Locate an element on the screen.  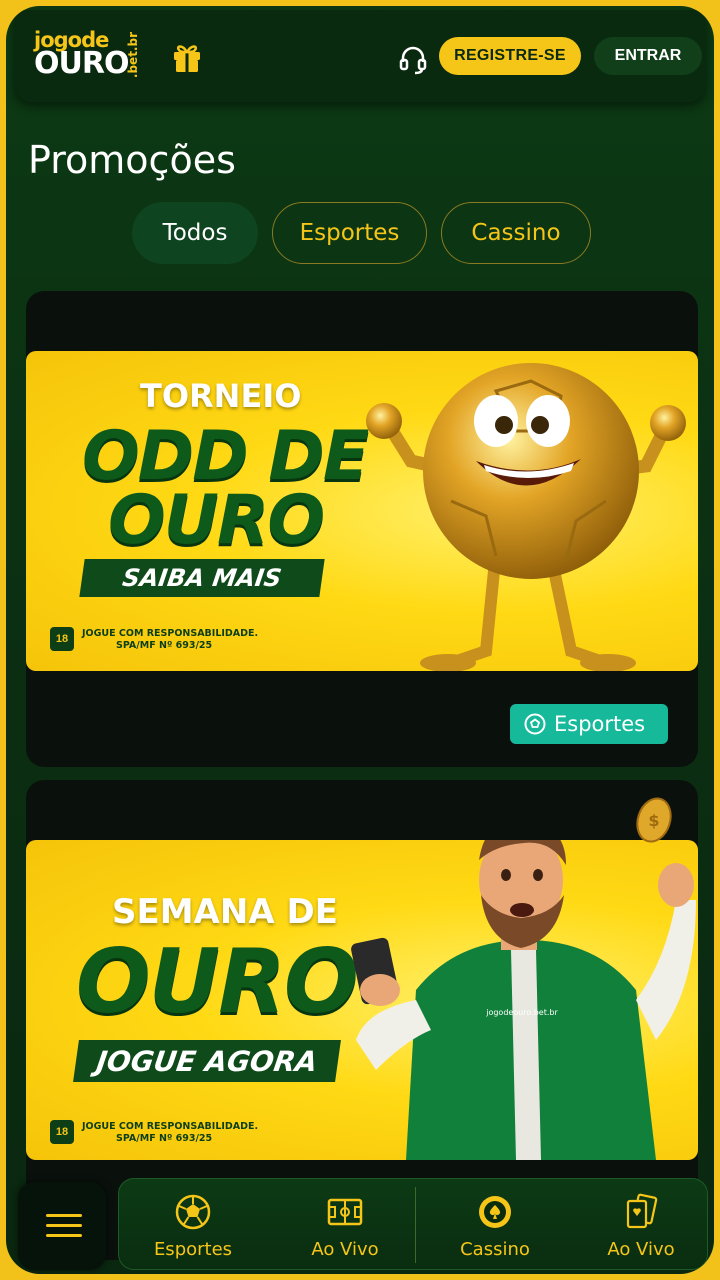
nav-label: Esportes is located at coordinates (193, 1249).